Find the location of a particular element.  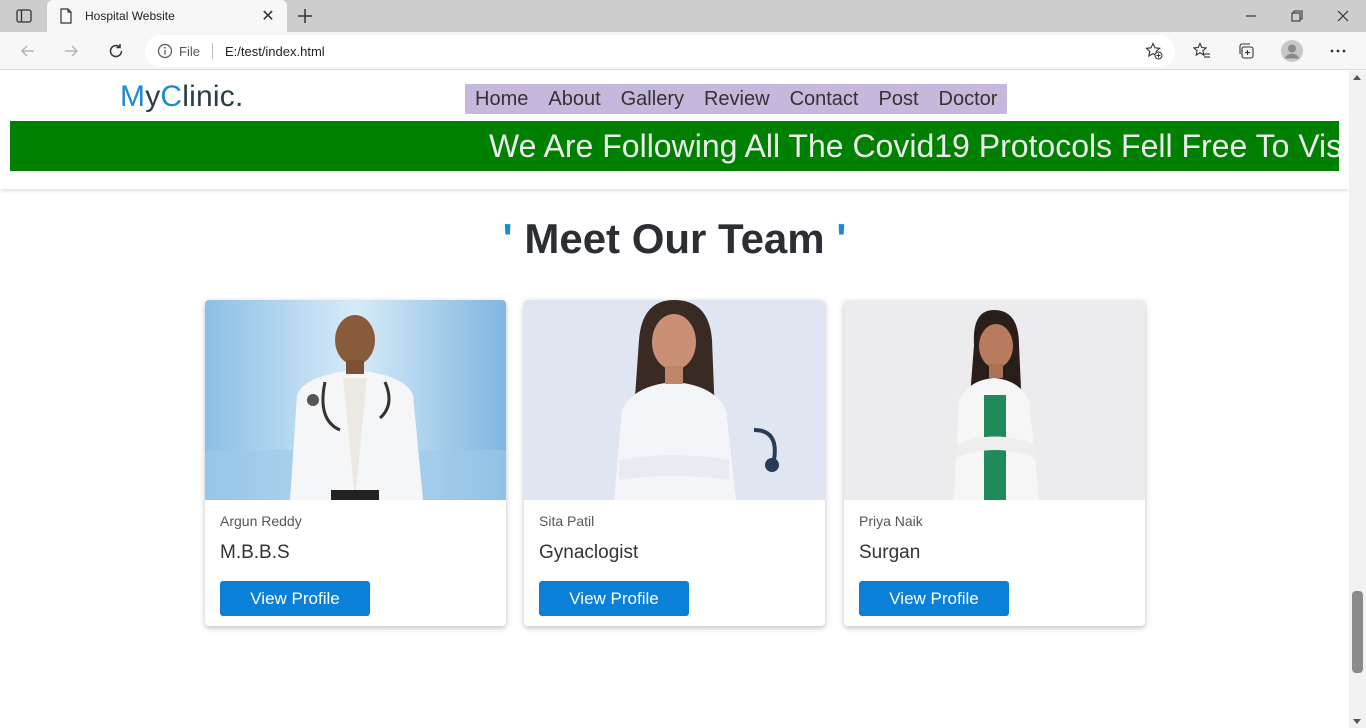

minimize-icon is located at coordinates (1251, 16).